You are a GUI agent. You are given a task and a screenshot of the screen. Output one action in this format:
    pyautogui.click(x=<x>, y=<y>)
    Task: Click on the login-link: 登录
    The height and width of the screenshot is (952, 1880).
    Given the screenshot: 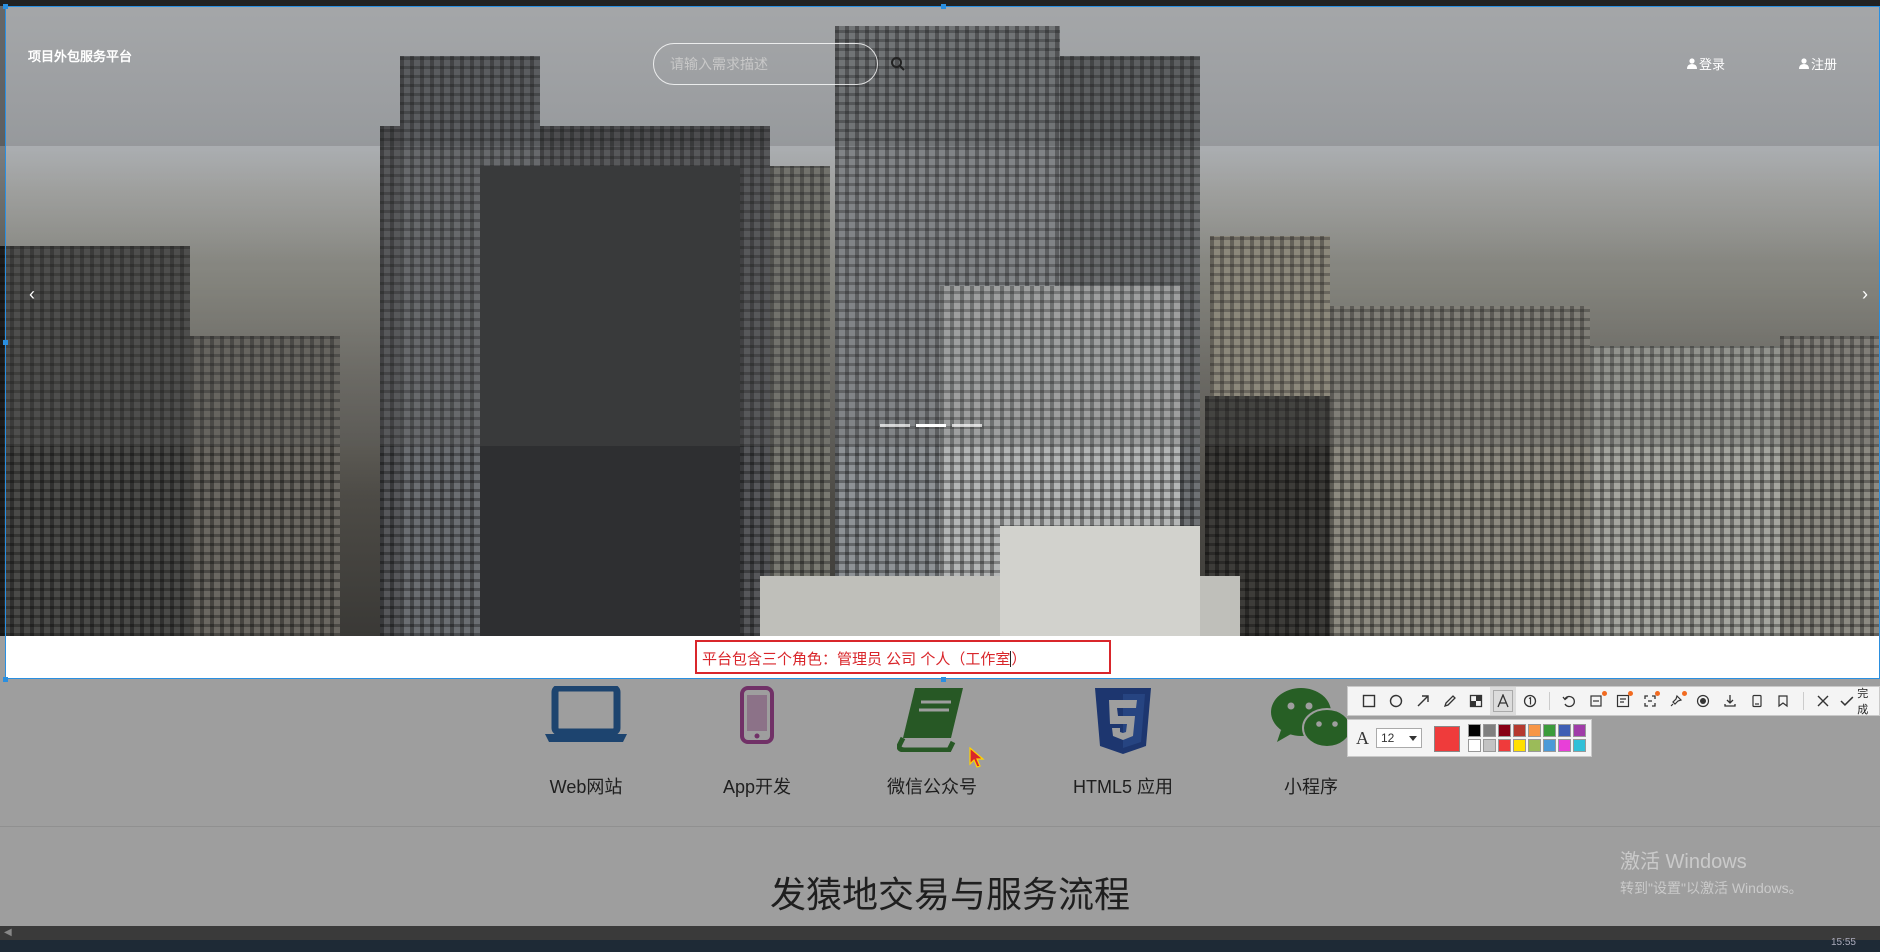 What is the action you would take?
    pyautogui.click(x=1706, y=63)
    